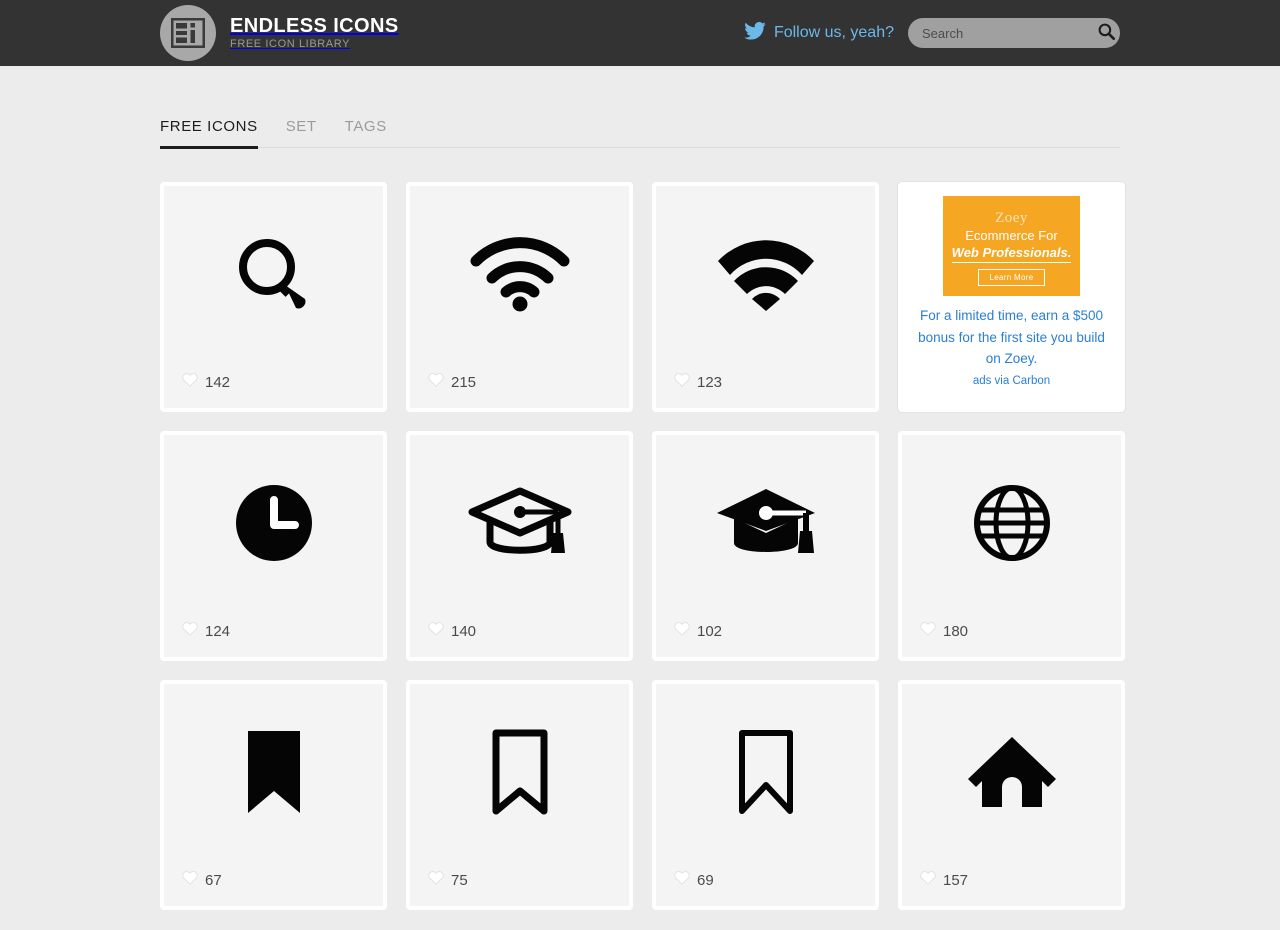 Image resolution: width=1280 pixels, height=930 pixels. What do you see at coordinates (1011, 217) in the screenshot?
I see `ad-brand: Zoey` at bounding box center [1011, 217].